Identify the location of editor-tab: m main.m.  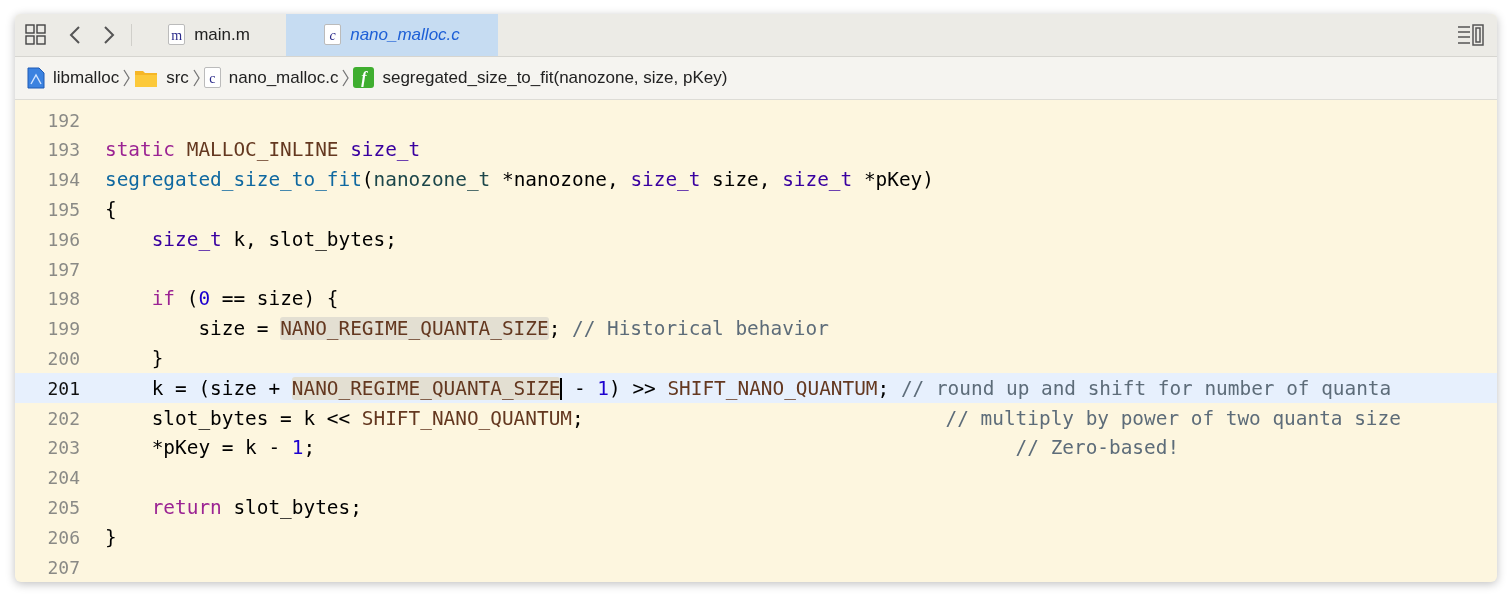
(209, 35).